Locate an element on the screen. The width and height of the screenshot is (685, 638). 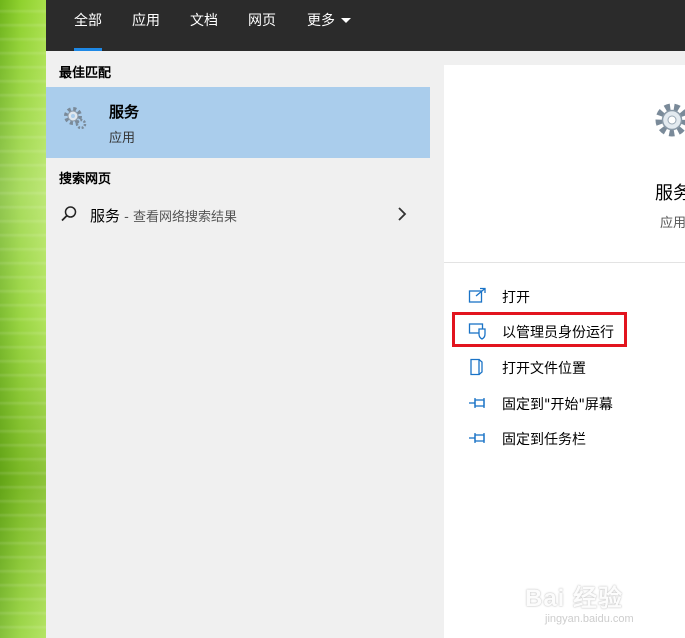
watermark-url: jingyan.baidu.com is located at coordinates (589, 619).